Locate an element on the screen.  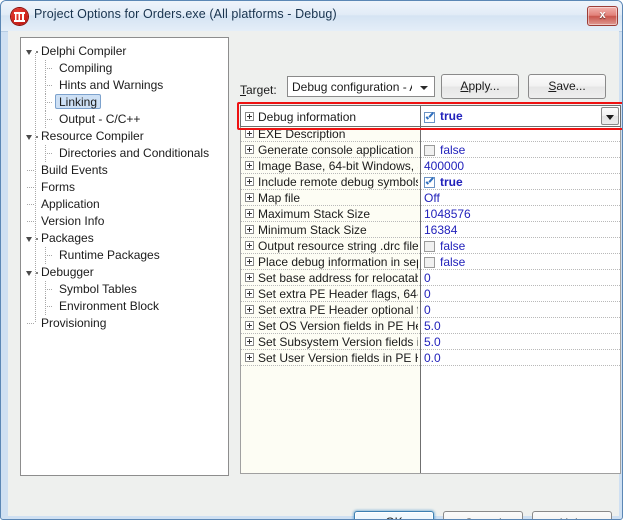
tree-item-directories-and-conditionals: Directories and Conditionals is located at coordinates (123, 153).